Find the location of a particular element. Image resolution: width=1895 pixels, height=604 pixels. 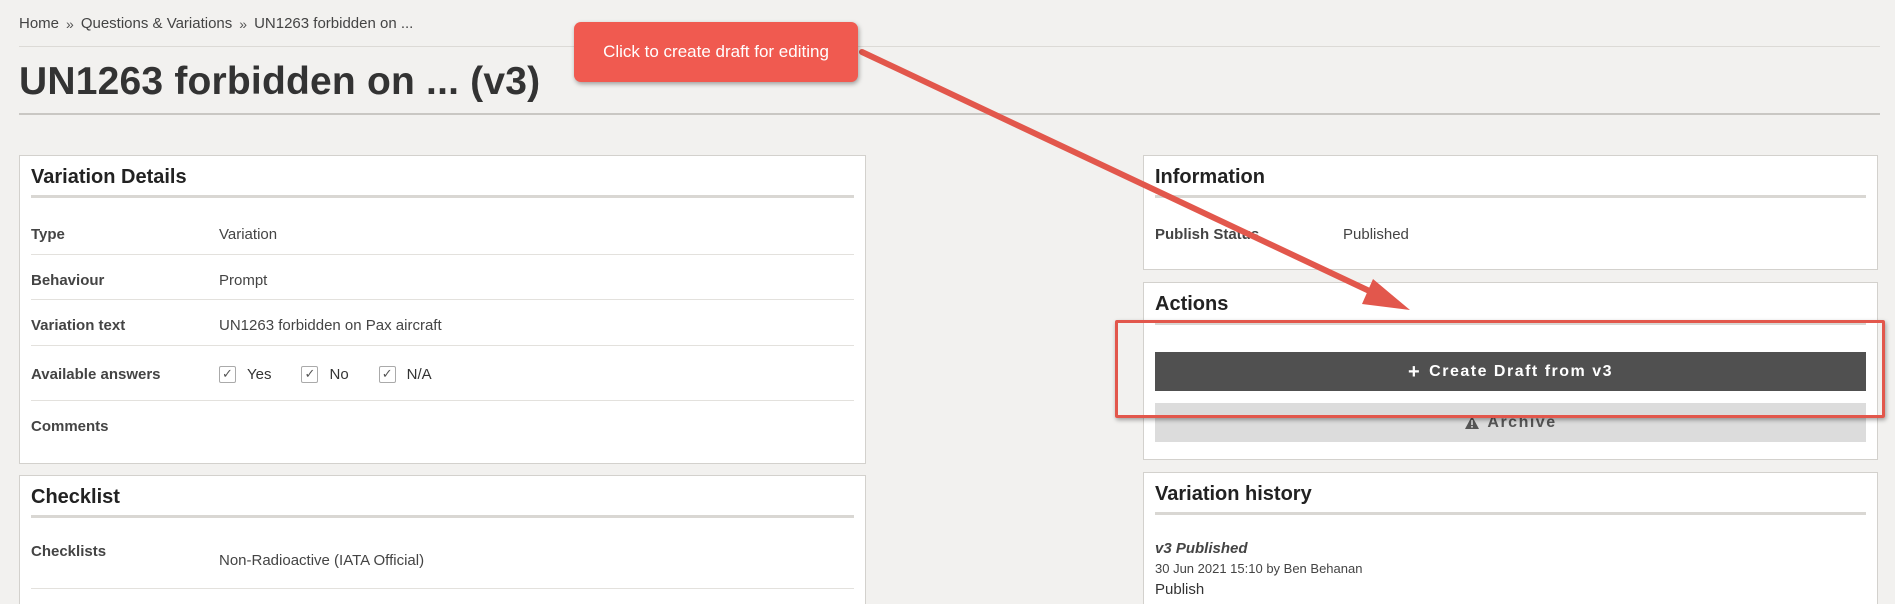

annotation-tooltip: Click to create draft for editing is located at coordinates (716, 52).